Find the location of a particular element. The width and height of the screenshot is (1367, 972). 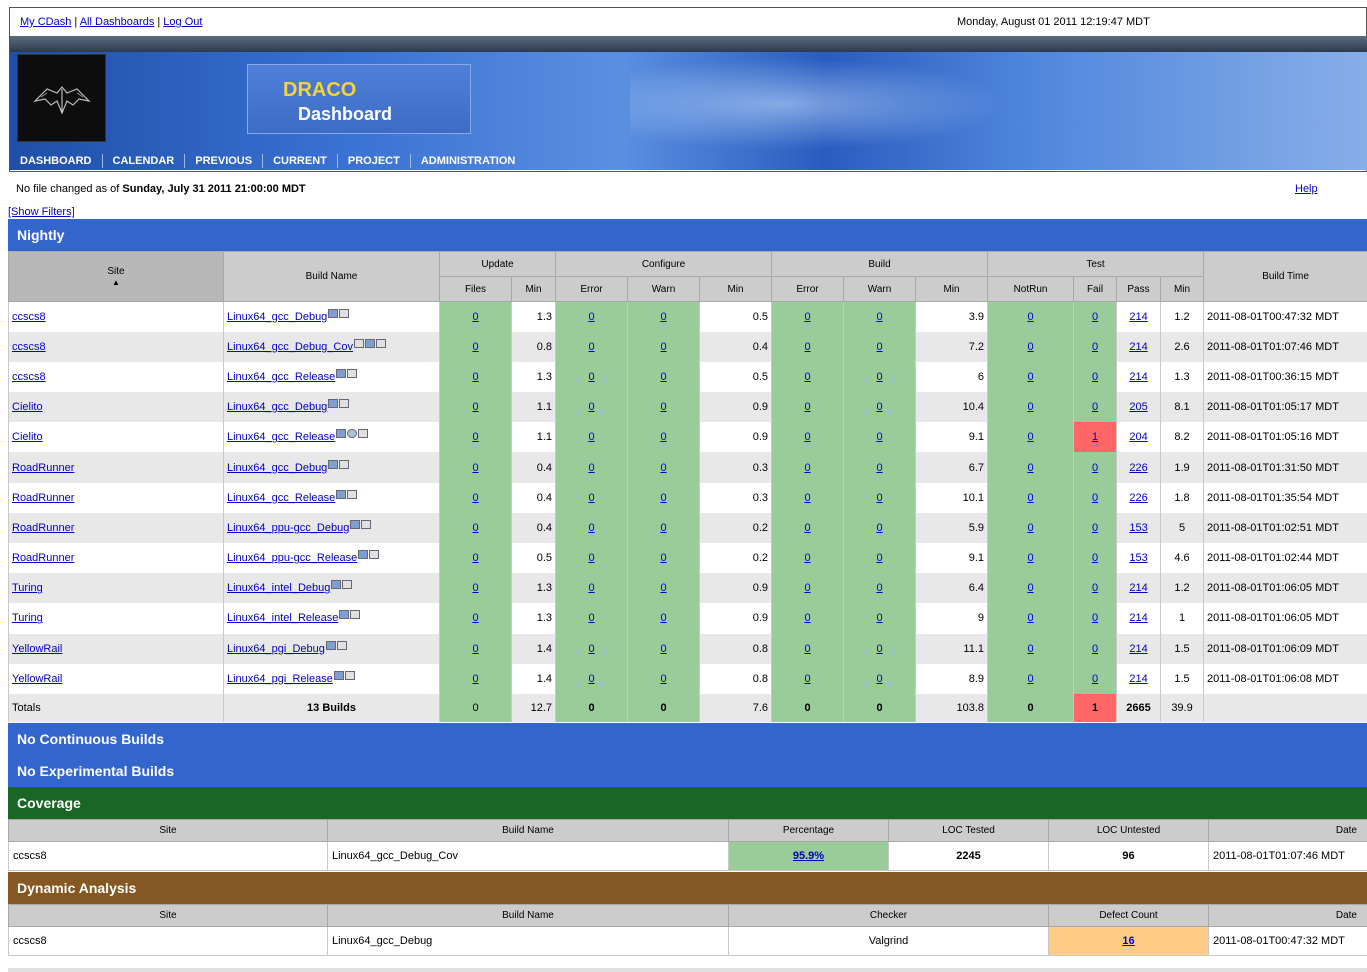

coverage-col-date: Date is located at coordinates (1287, 830).